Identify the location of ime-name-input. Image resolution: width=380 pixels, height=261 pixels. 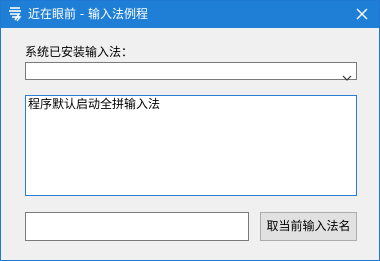
(137, 226).